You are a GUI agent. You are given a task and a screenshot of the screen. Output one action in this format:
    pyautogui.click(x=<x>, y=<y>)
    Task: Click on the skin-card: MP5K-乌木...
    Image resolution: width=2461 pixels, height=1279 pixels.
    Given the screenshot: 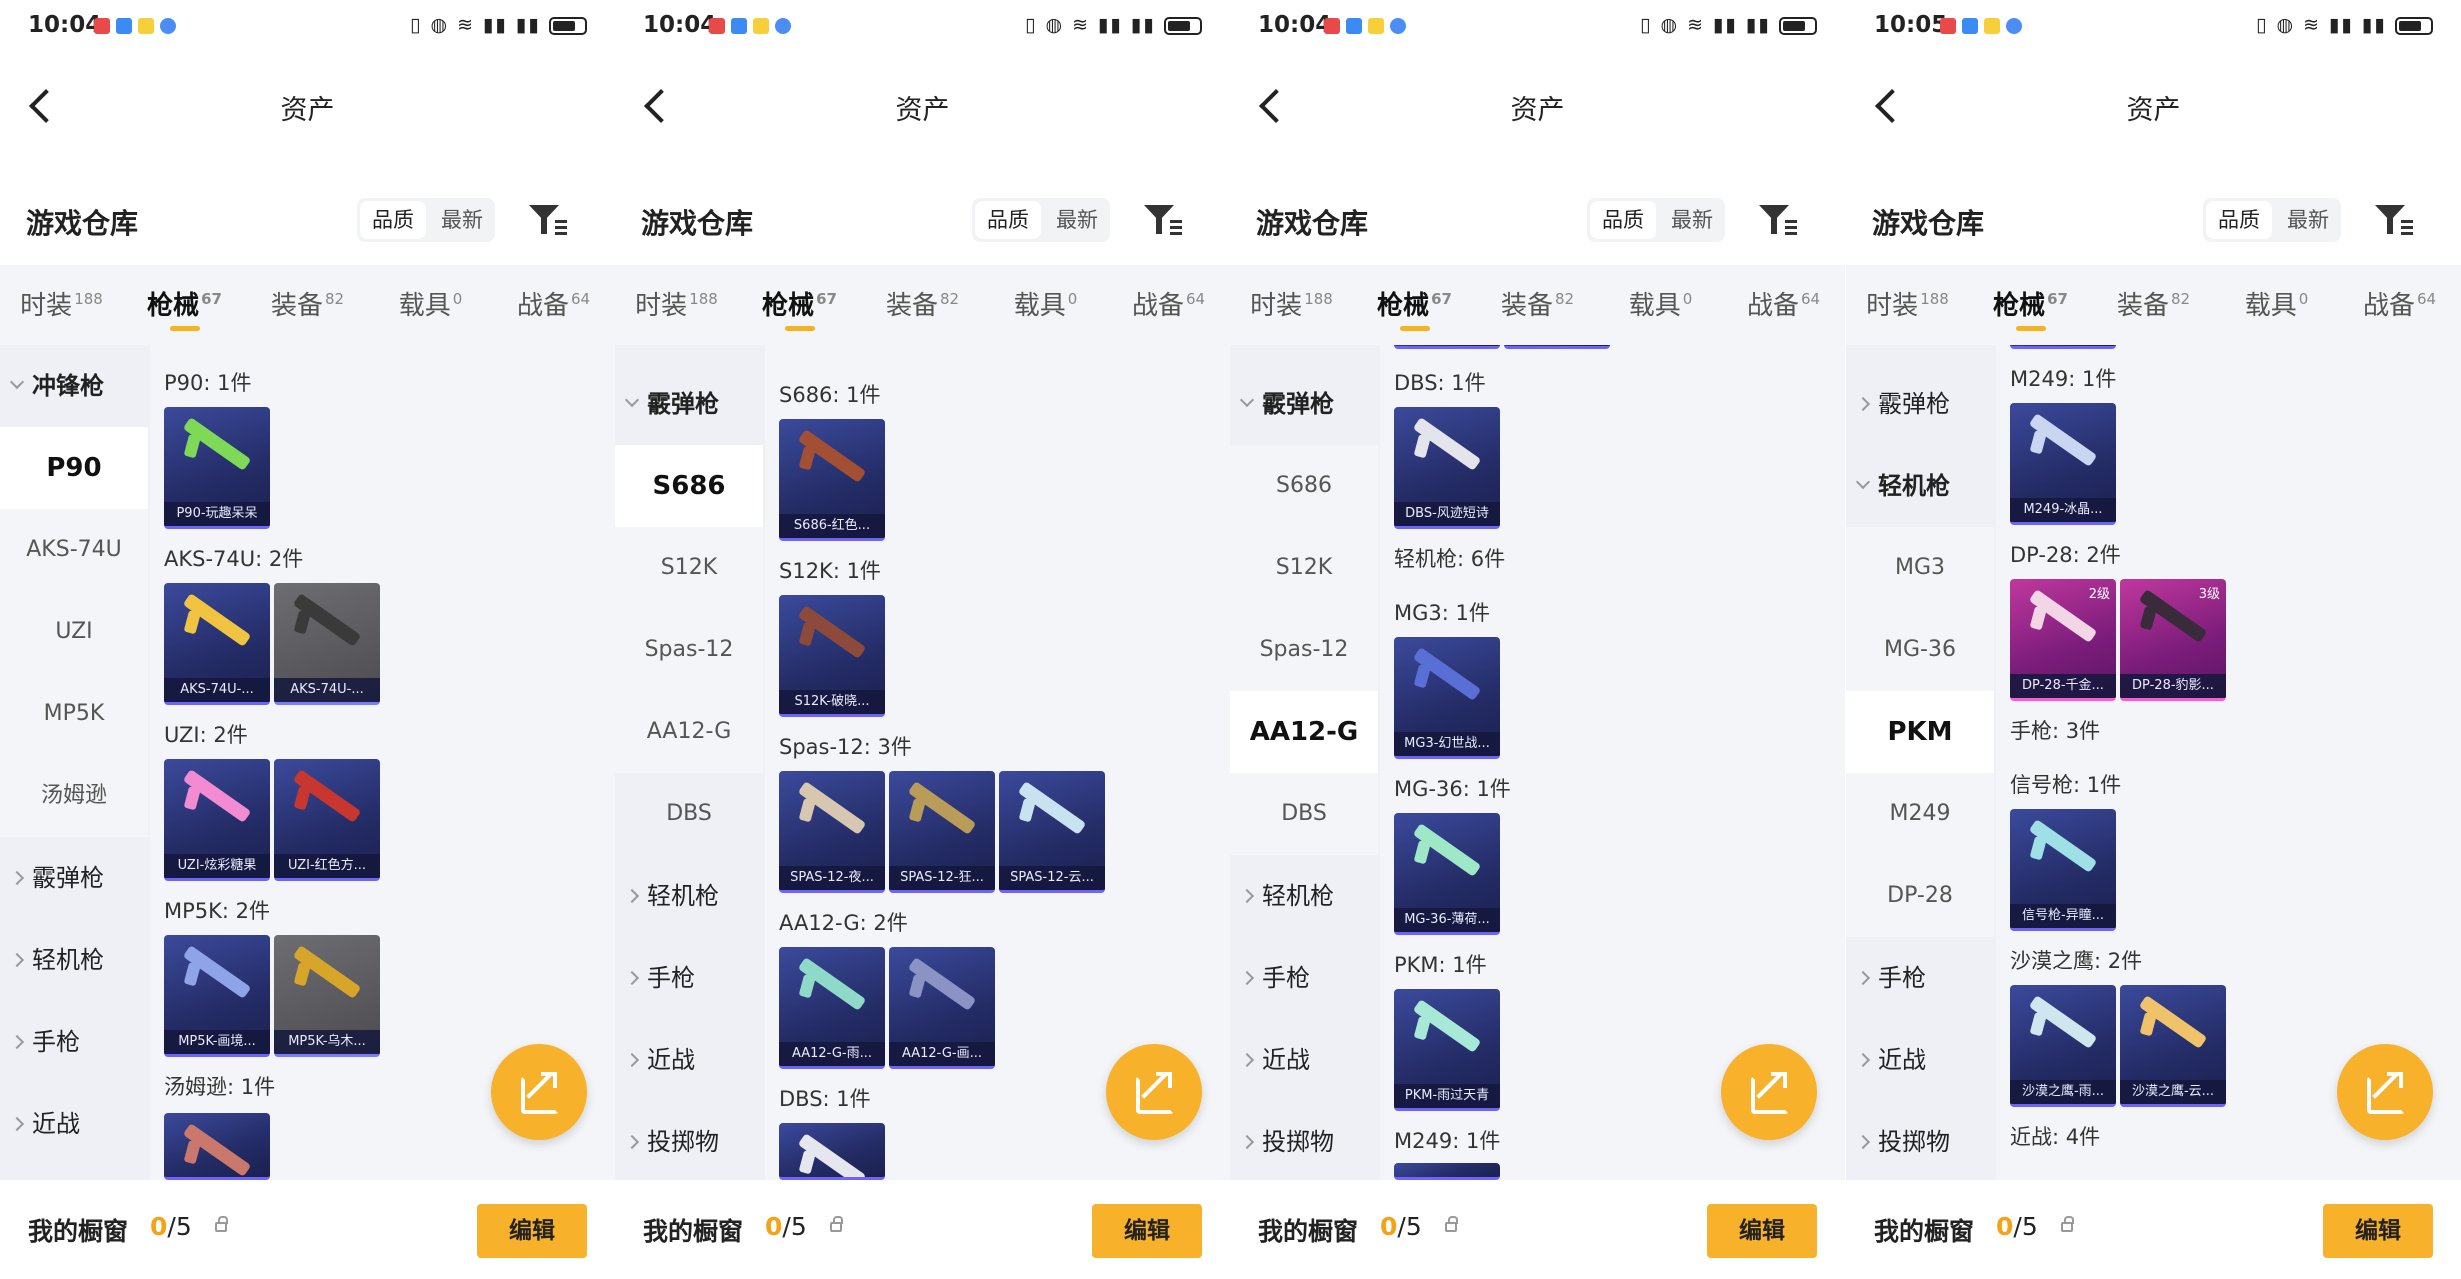 What is the action you would take?
    pyautogui.click(x=327, y=996)
    